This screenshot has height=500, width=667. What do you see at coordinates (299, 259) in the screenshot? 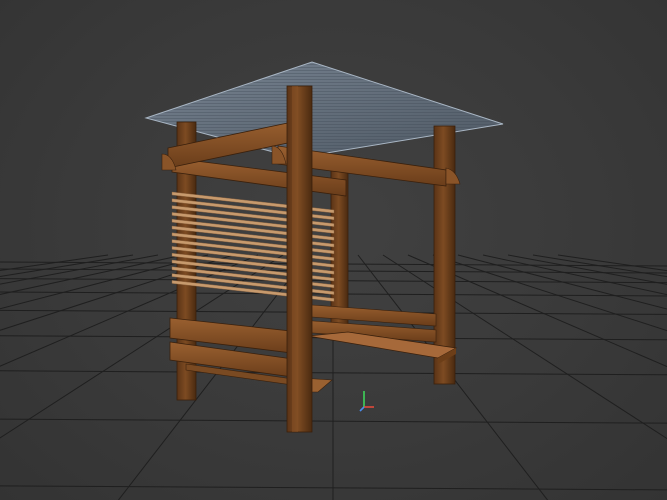
I see `post-front` at bounding box center [299, 259].